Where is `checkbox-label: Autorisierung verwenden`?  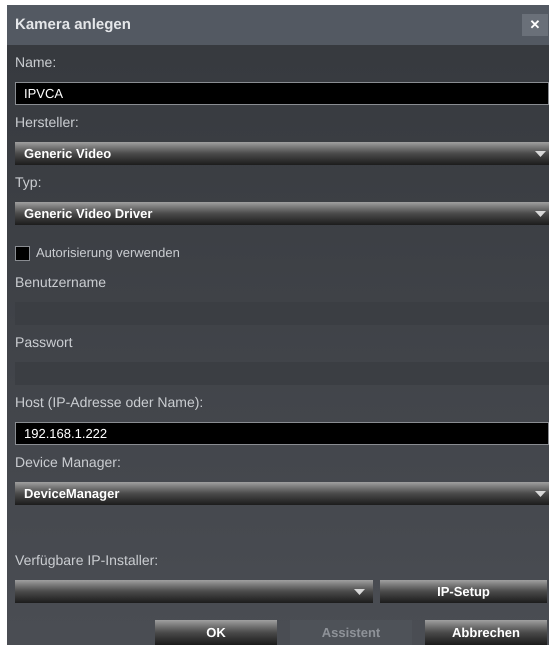 checkbox-label: Autorisierung verwenden is located at coordinates (108, 253).